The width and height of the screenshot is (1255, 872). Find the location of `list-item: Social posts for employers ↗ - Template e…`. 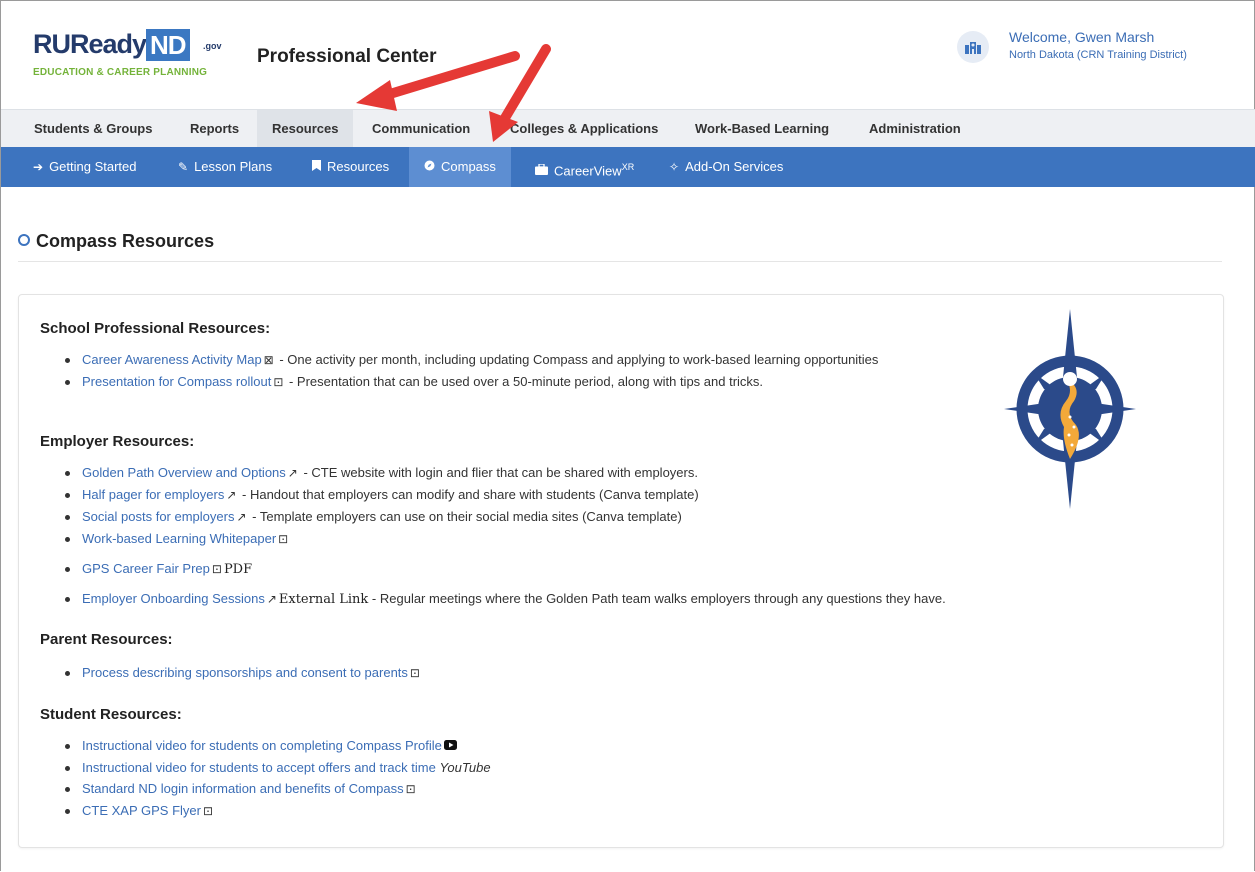

list-item: Social posts for employers ↗ - Template e… is located at coordinates (615, 517).